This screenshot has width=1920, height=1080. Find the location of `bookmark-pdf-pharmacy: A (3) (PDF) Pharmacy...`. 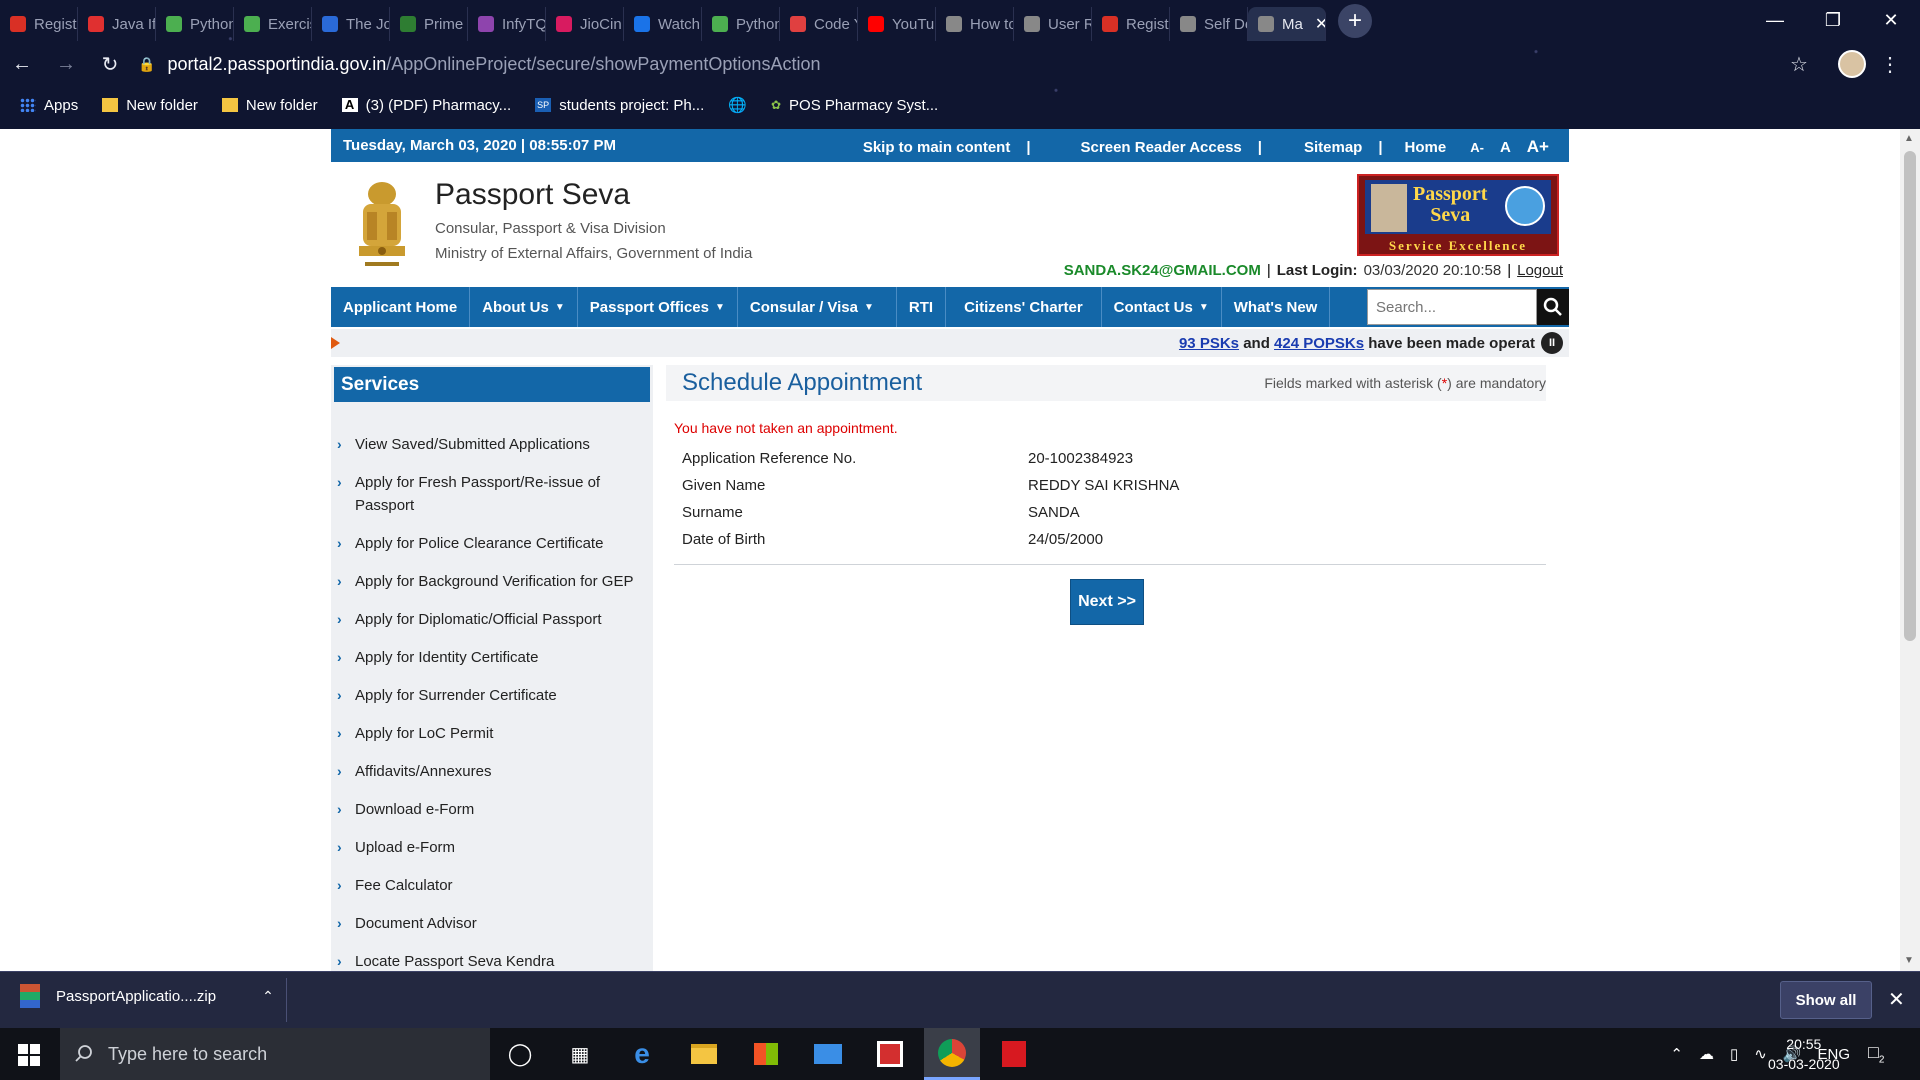

bookmark-pdf-pharmacy: A (3) (PDF) Pharmacy... is located at coordinates (426, 105).